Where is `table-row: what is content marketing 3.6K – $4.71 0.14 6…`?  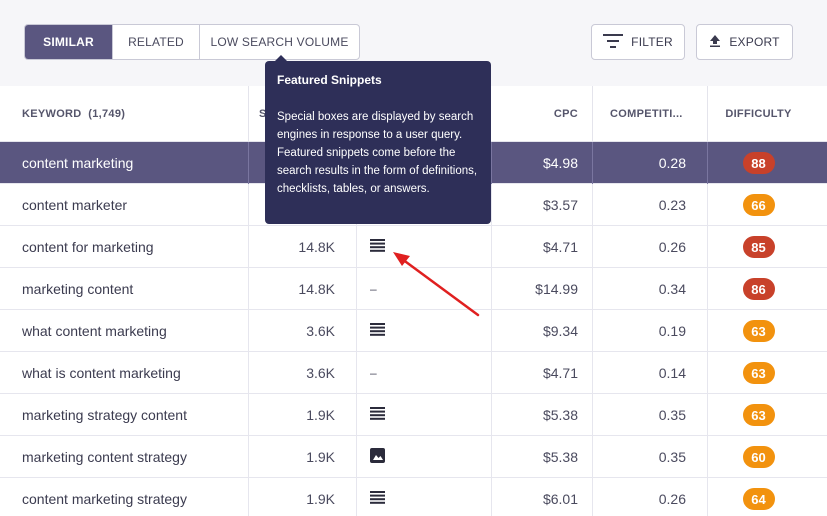 table-row: what is content marketing 3.6K – $4.71 0.14 6… is located at coordinates (413, 373).